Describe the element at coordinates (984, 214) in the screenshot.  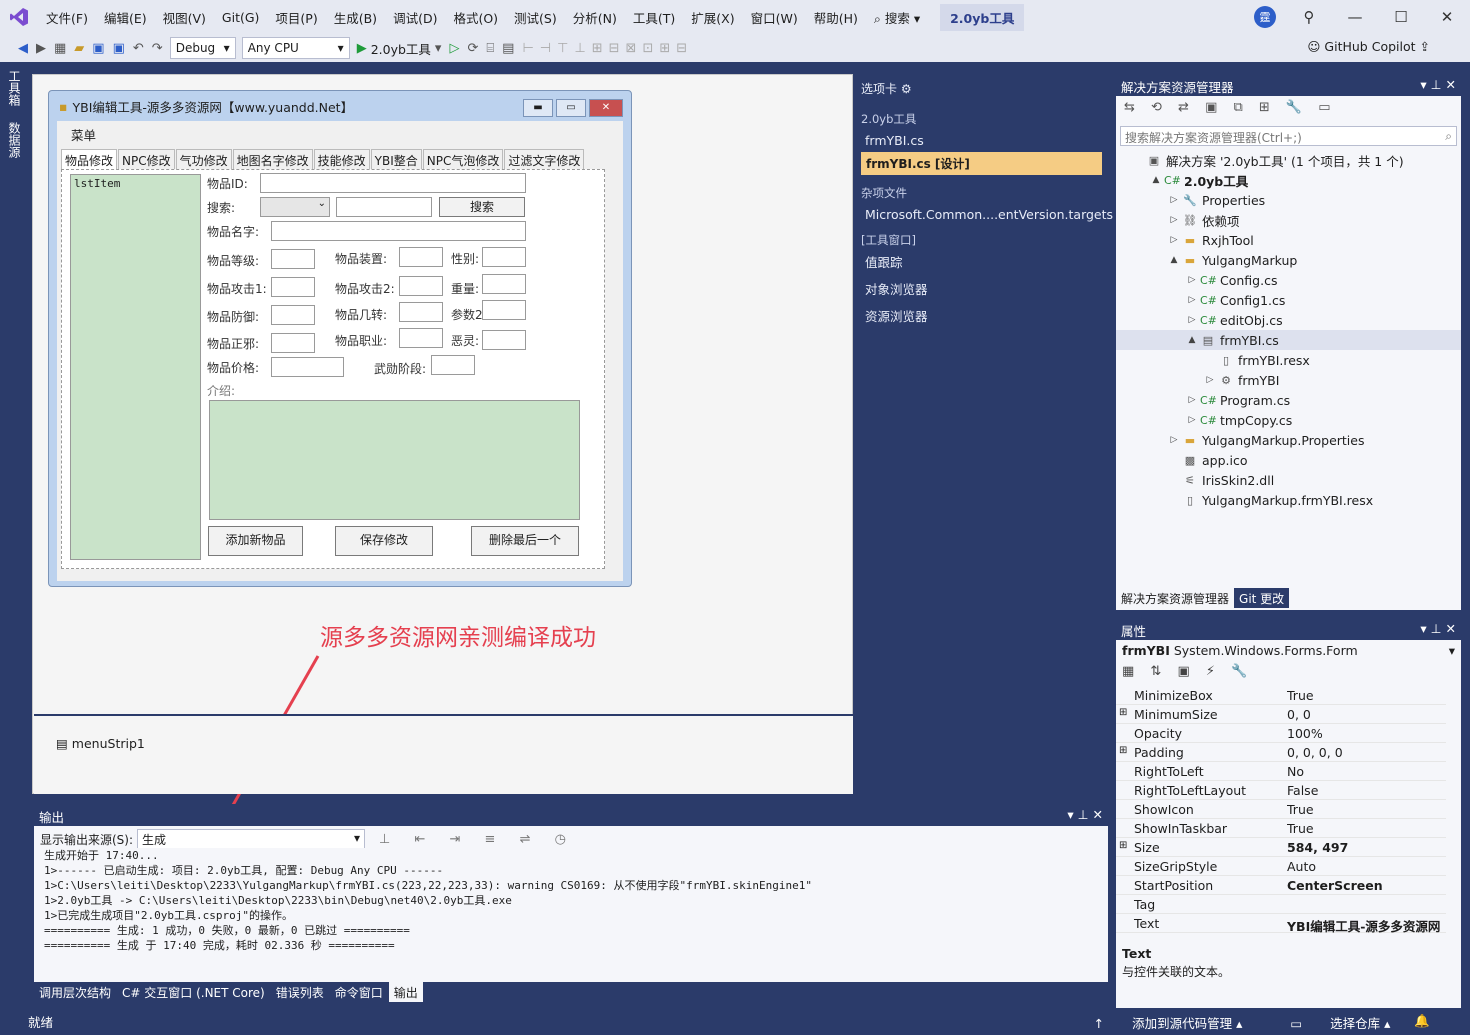
I see `toolbox-item: Microsoft.Common....entVersion.targets` at that location.